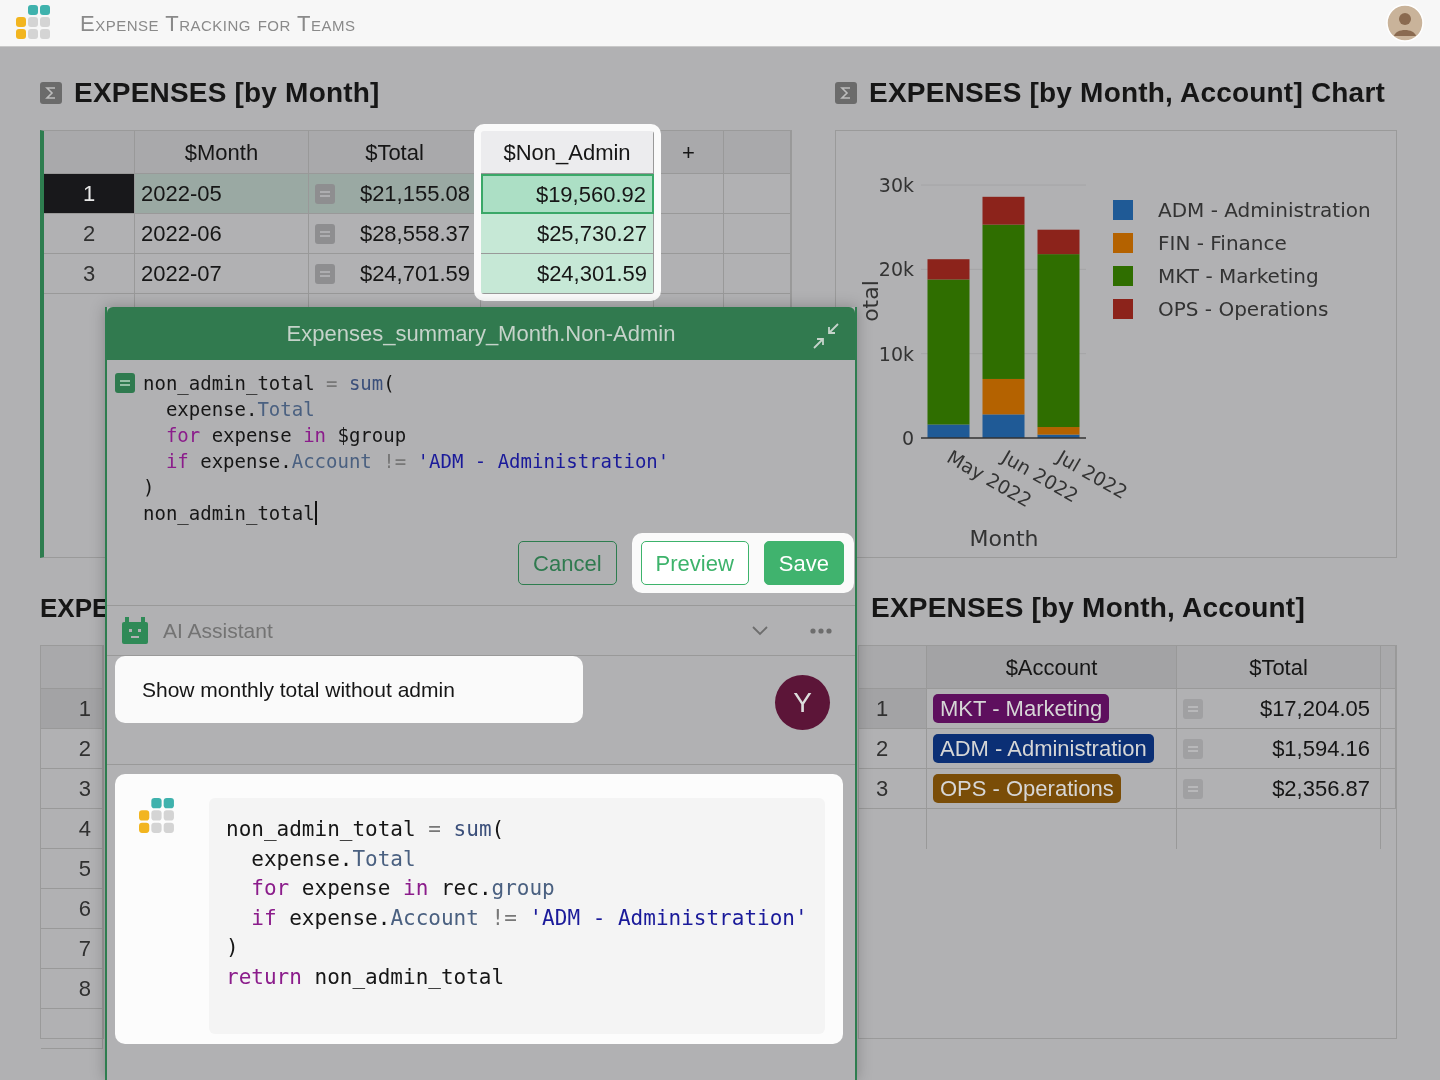 This screenshot has height=1080, width=1440. I want to click on table-cell: 2022-05, so click(222, 194).